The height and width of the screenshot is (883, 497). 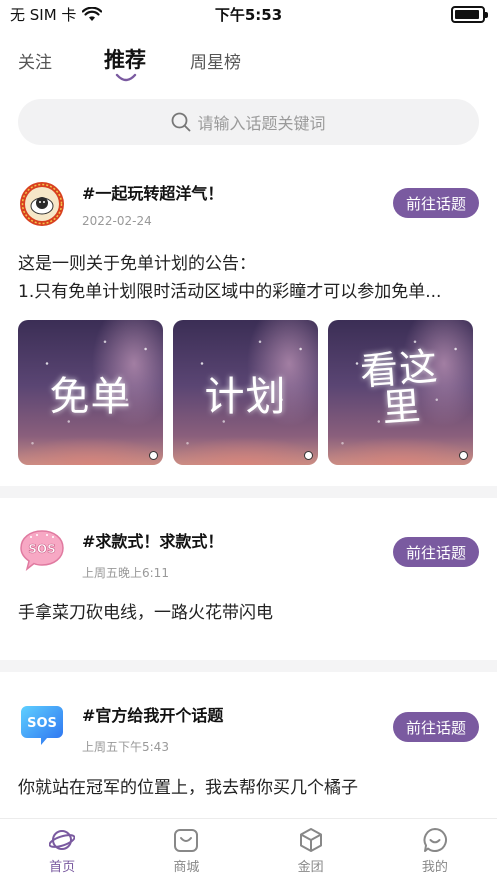 What do you see at coordinates (90, 397) in the screenshot?
I see `image-caption: 免单` at bounding box center [90, 397].